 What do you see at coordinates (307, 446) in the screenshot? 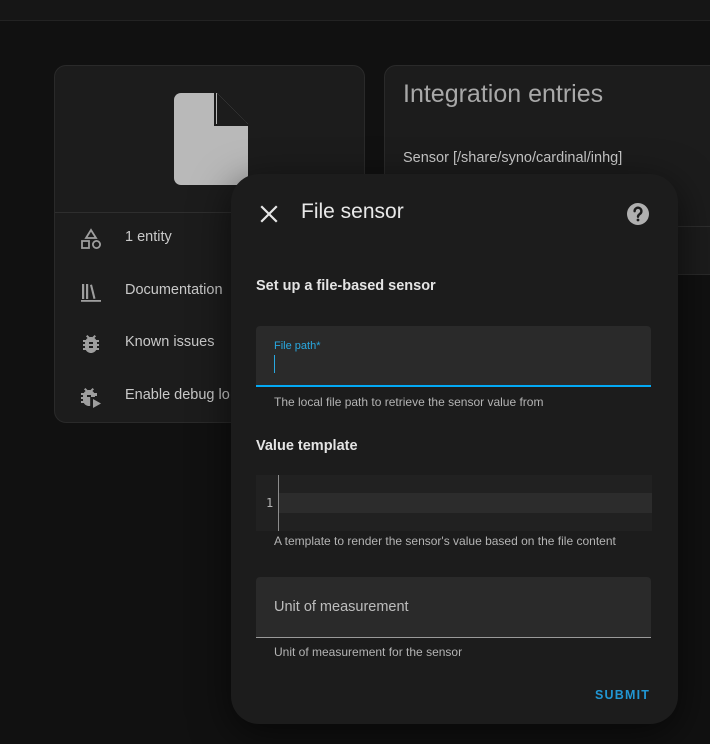
I see `value-template-label: Value template` at bounding box center [307, 446].